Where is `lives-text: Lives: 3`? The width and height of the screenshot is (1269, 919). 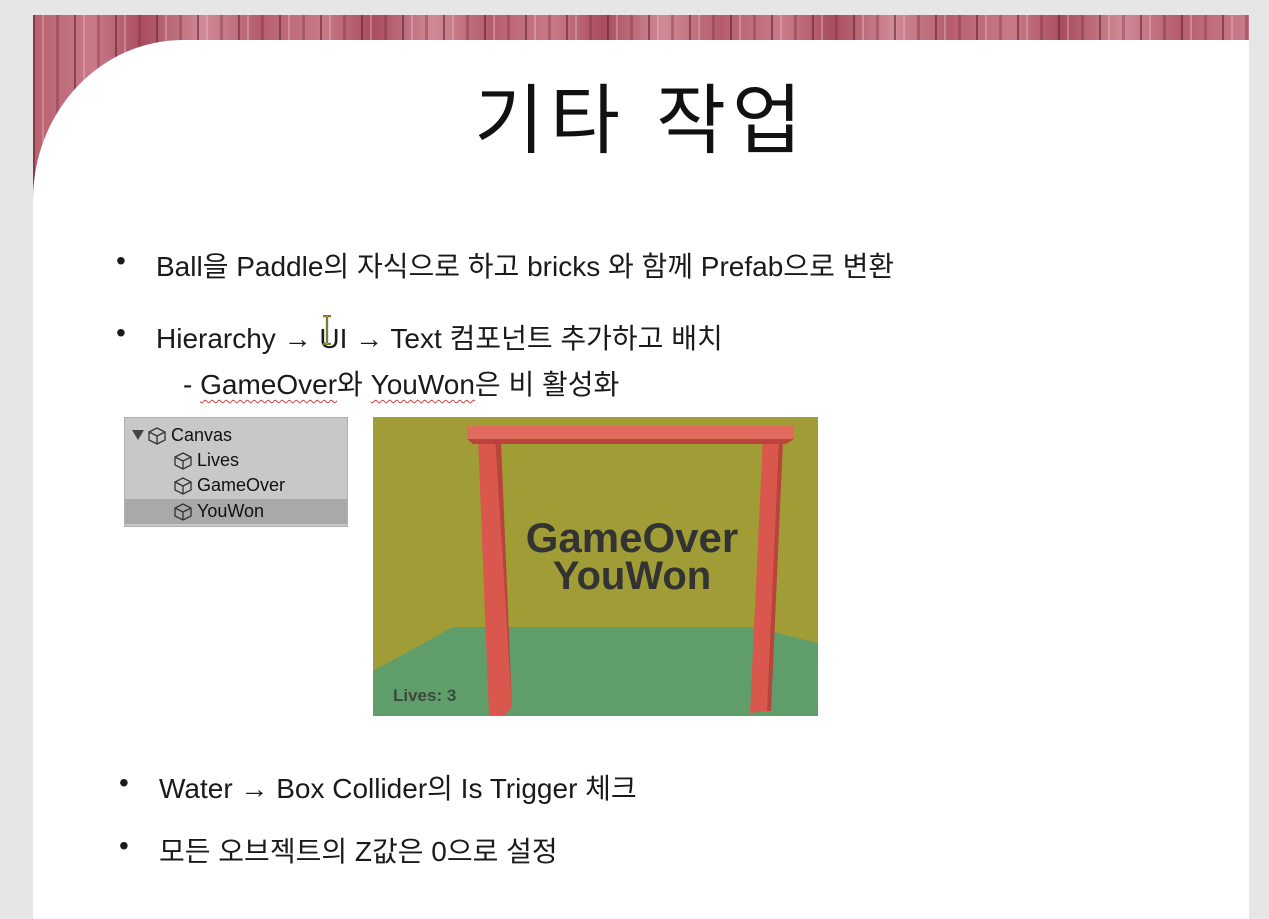 lives-text: Lives: 3 is located at coordinates (424, 695).